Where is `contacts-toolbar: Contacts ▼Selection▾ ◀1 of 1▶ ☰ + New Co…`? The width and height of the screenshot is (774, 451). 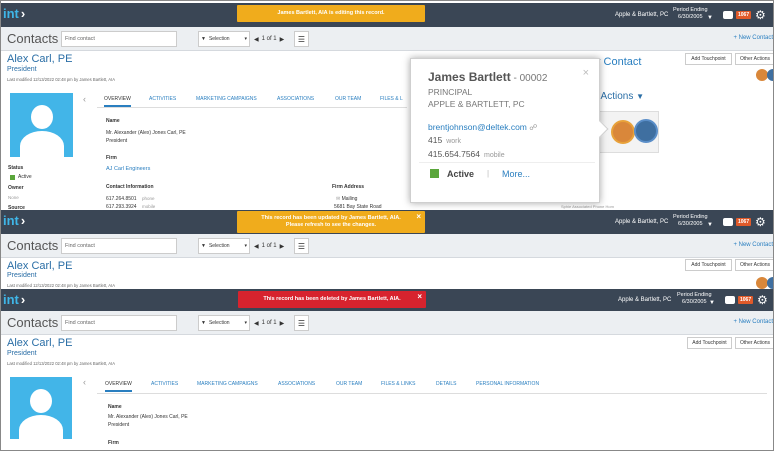
contacts-toolbar: Contacts ▼Selection▾ ◀1 of 1▶ ☰ + New Co… is located at coordinates (387, 323).